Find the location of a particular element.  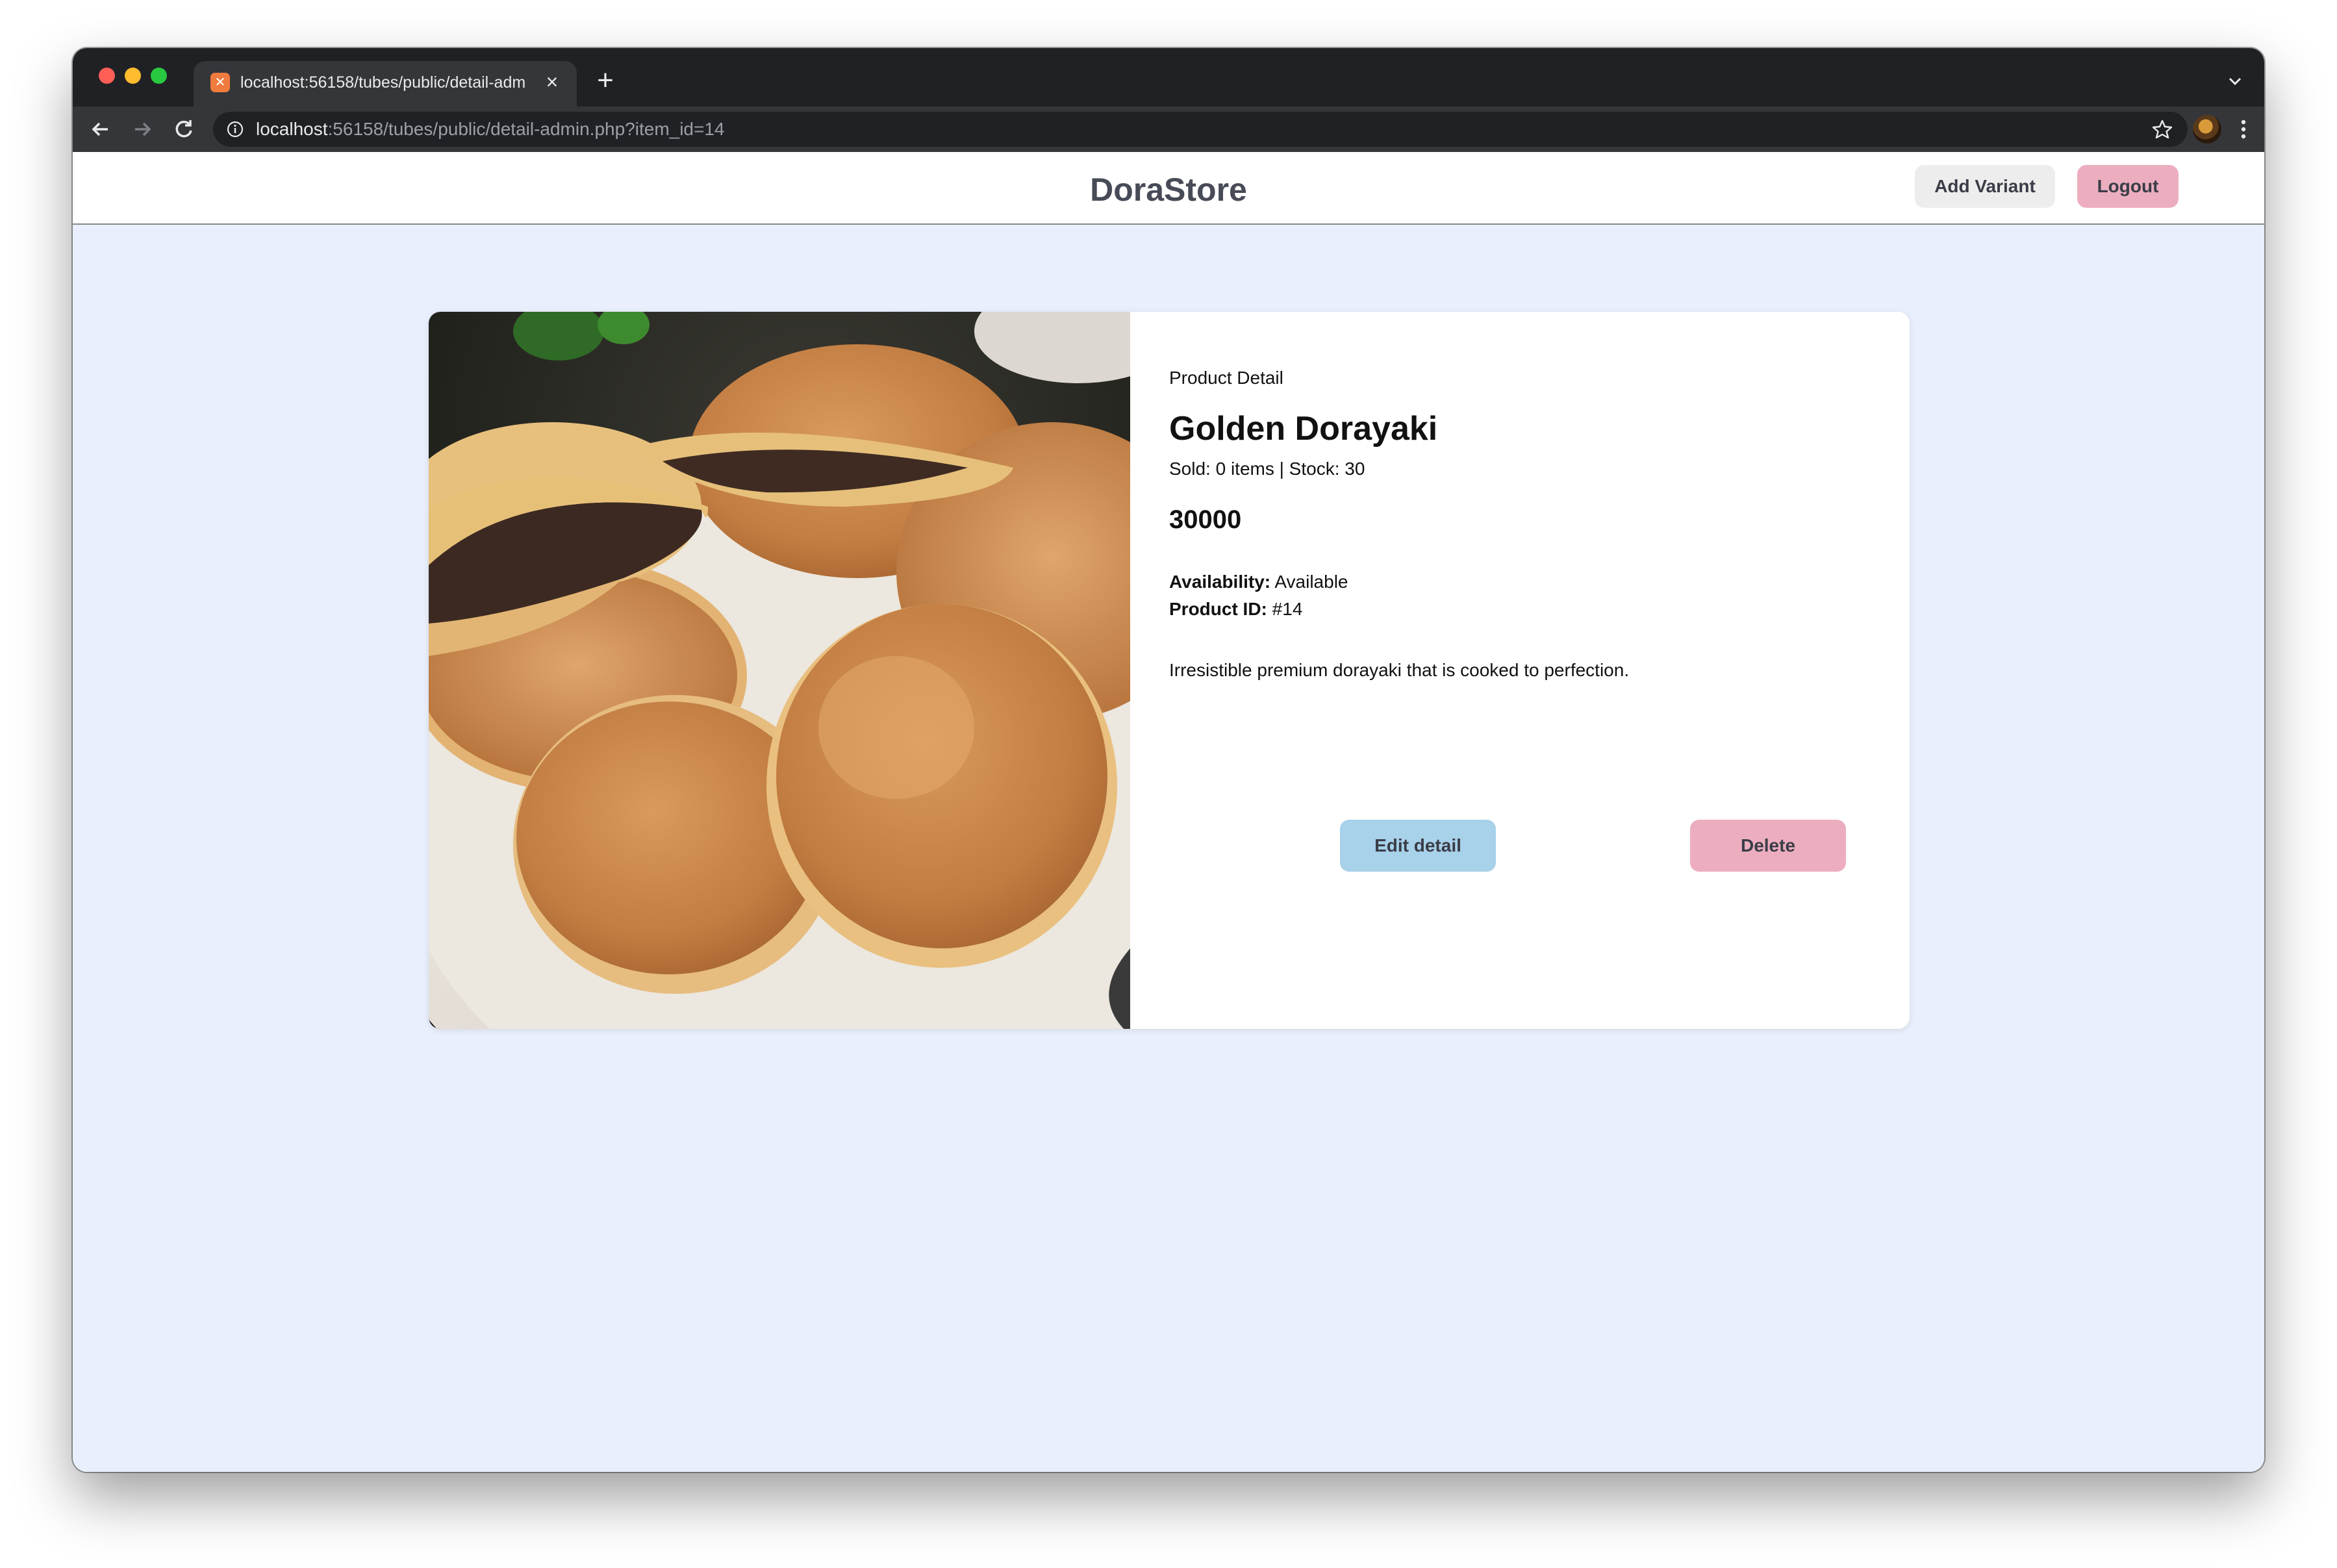

section-label: Product Detail is located at coordinates (1226, 378).